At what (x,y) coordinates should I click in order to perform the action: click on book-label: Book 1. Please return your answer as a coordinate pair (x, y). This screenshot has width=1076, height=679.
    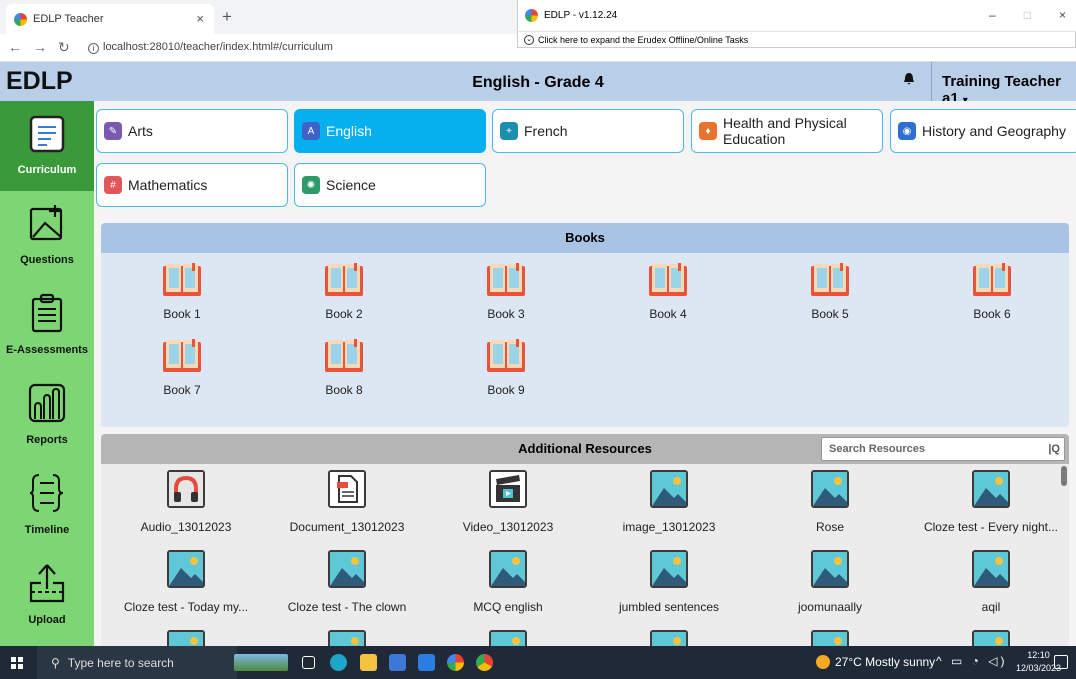
    Looking at the image, I should click on (182, 314).